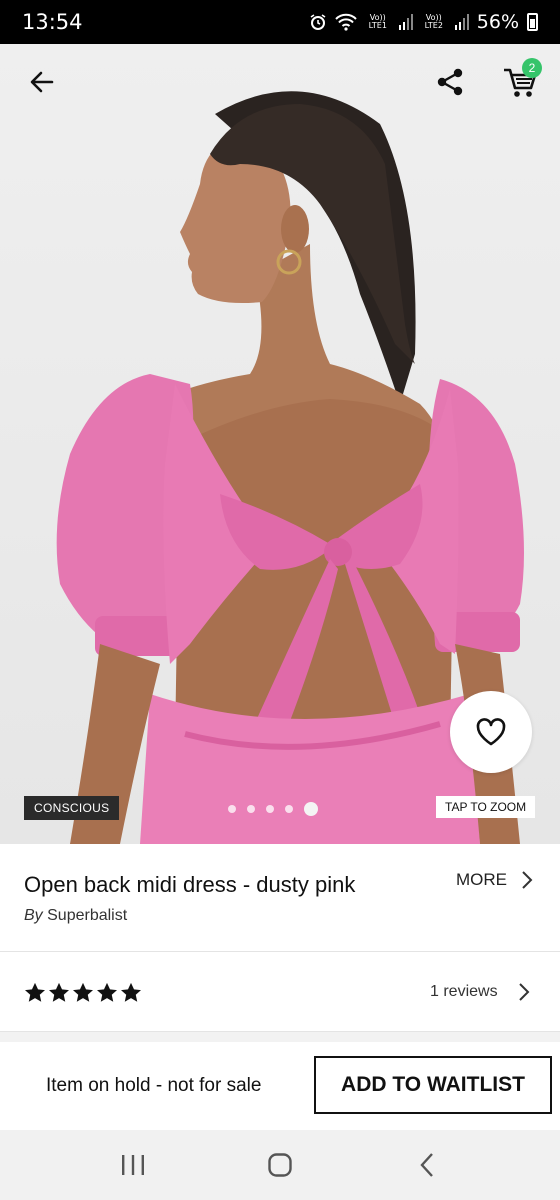 The image size is (560, 1200). I want to click on home-icon, so click(280, 1165).